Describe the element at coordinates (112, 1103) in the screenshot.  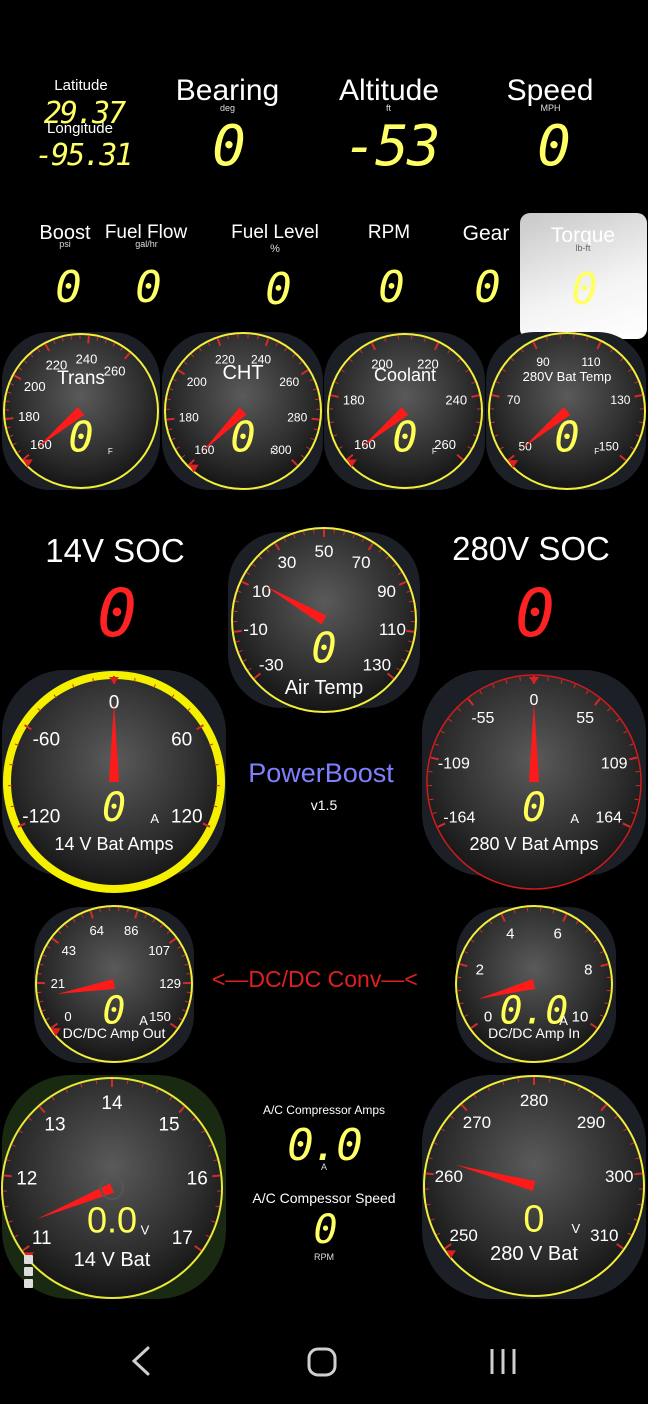
I see `gauge-tick-label: 14` at that location.